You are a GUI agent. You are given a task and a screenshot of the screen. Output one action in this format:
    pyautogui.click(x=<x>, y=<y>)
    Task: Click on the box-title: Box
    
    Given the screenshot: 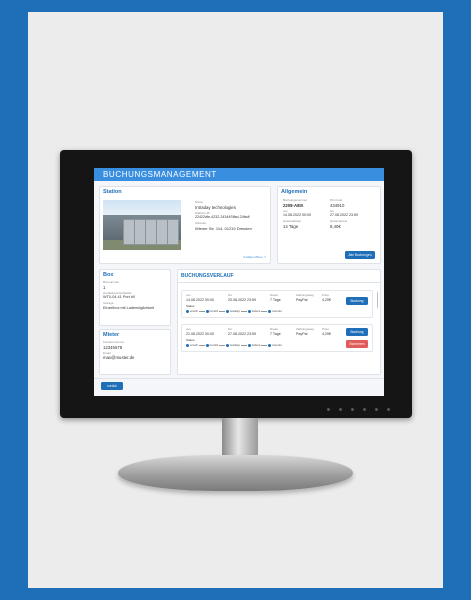 What is the action you would take?
    pyautogui.click(x=108, y=275)
    